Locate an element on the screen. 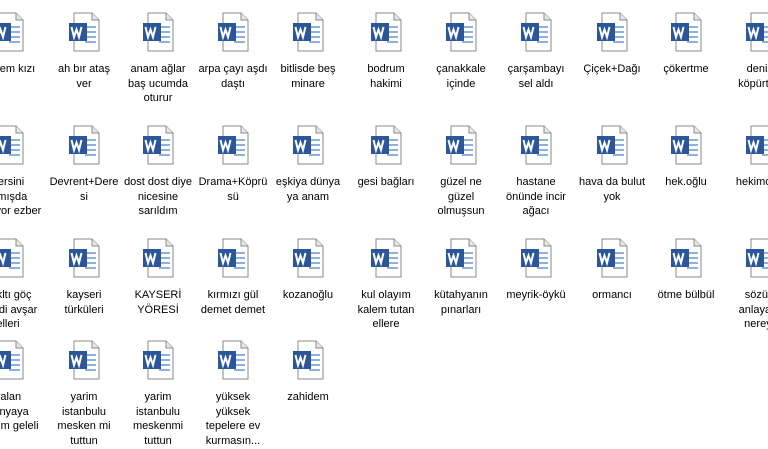 This screenshot has height=449, width=768. file-item: kul olayım kalem tutan ellere is located at coordinates (386, 285).